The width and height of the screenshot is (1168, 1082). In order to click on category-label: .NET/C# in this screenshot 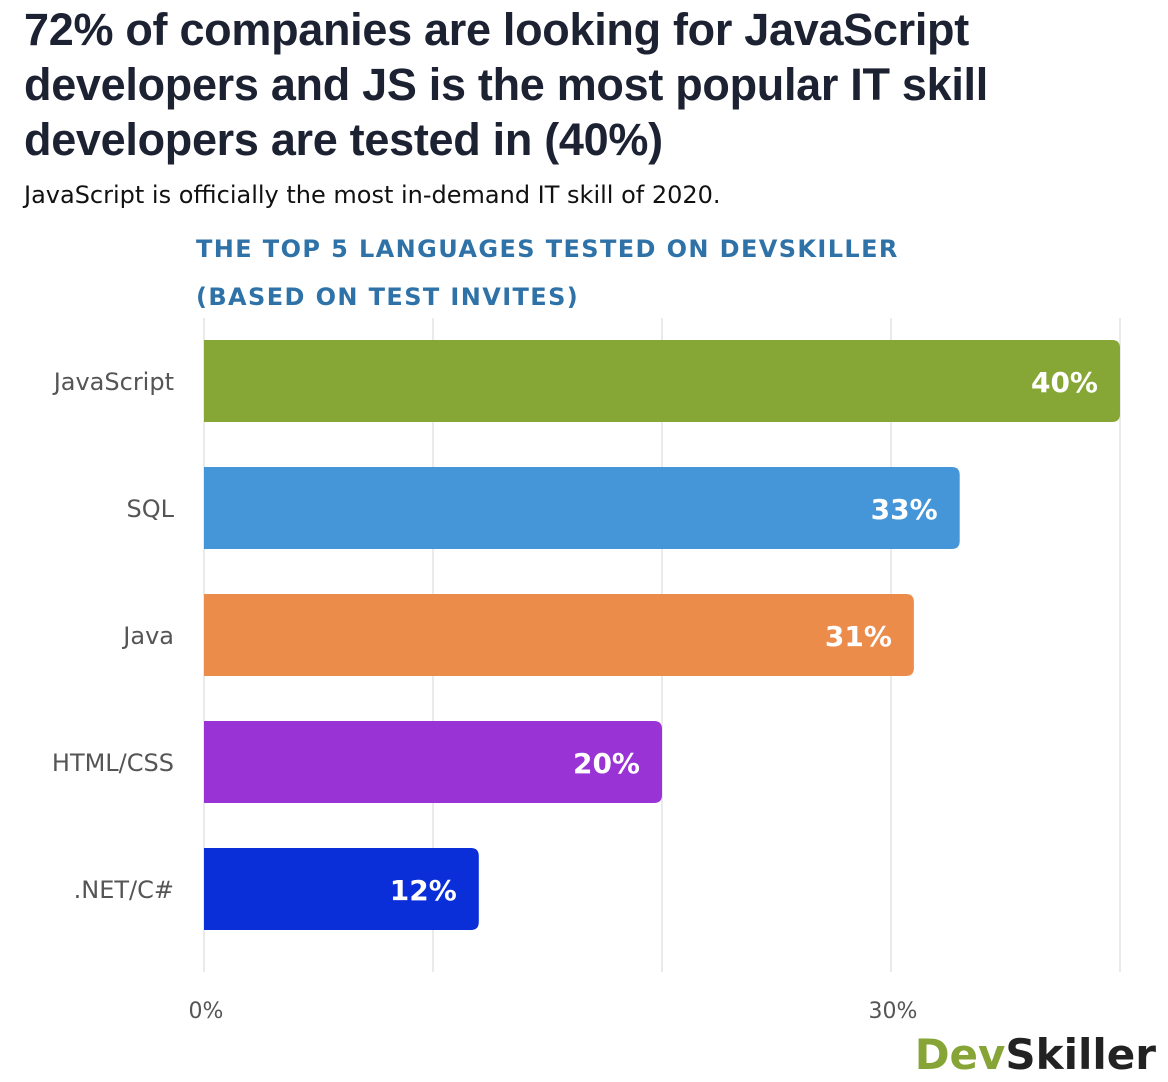, I will do `click(124, 890)`.